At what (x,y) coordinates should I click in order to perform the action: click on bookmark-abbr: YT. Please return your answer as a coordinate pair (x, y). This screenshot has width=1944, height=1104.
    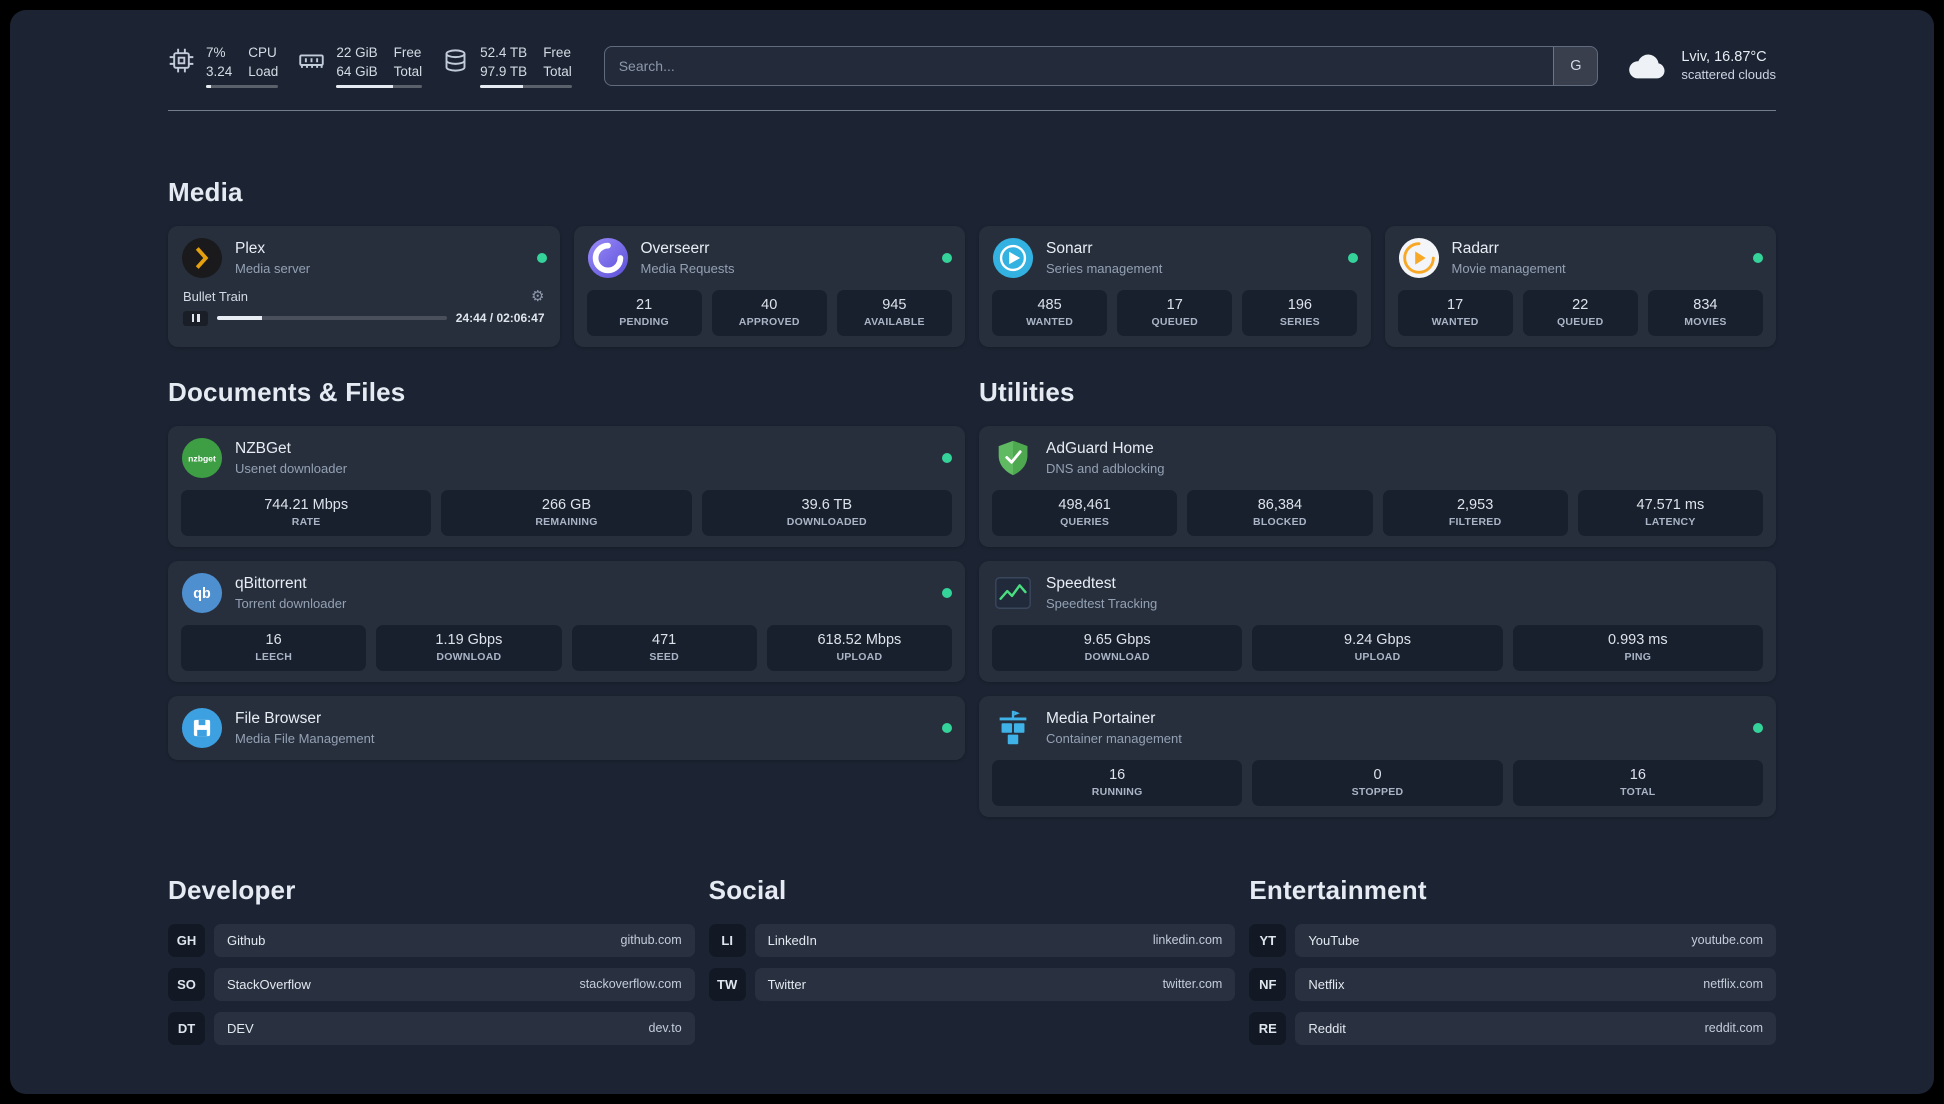
    Looking at the image, I should click on (1268, 940).